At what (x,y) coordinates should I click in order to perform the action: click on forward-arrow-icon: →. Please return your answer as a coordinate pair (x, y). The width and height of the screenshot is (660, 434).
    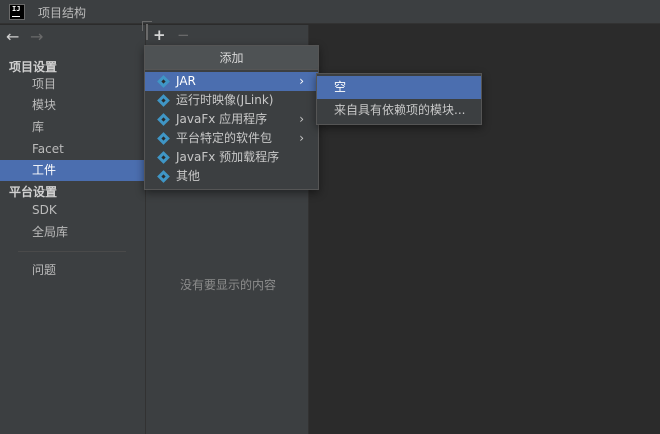
    Looking at the image, I should click on (36, 37).